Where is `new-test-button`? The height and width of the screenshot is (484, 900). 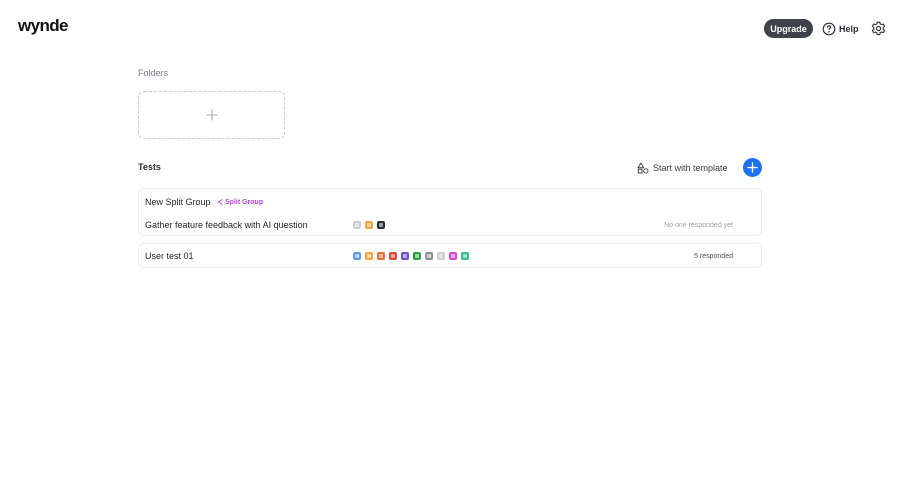 new-test-button is located at coordinates (752, 167).